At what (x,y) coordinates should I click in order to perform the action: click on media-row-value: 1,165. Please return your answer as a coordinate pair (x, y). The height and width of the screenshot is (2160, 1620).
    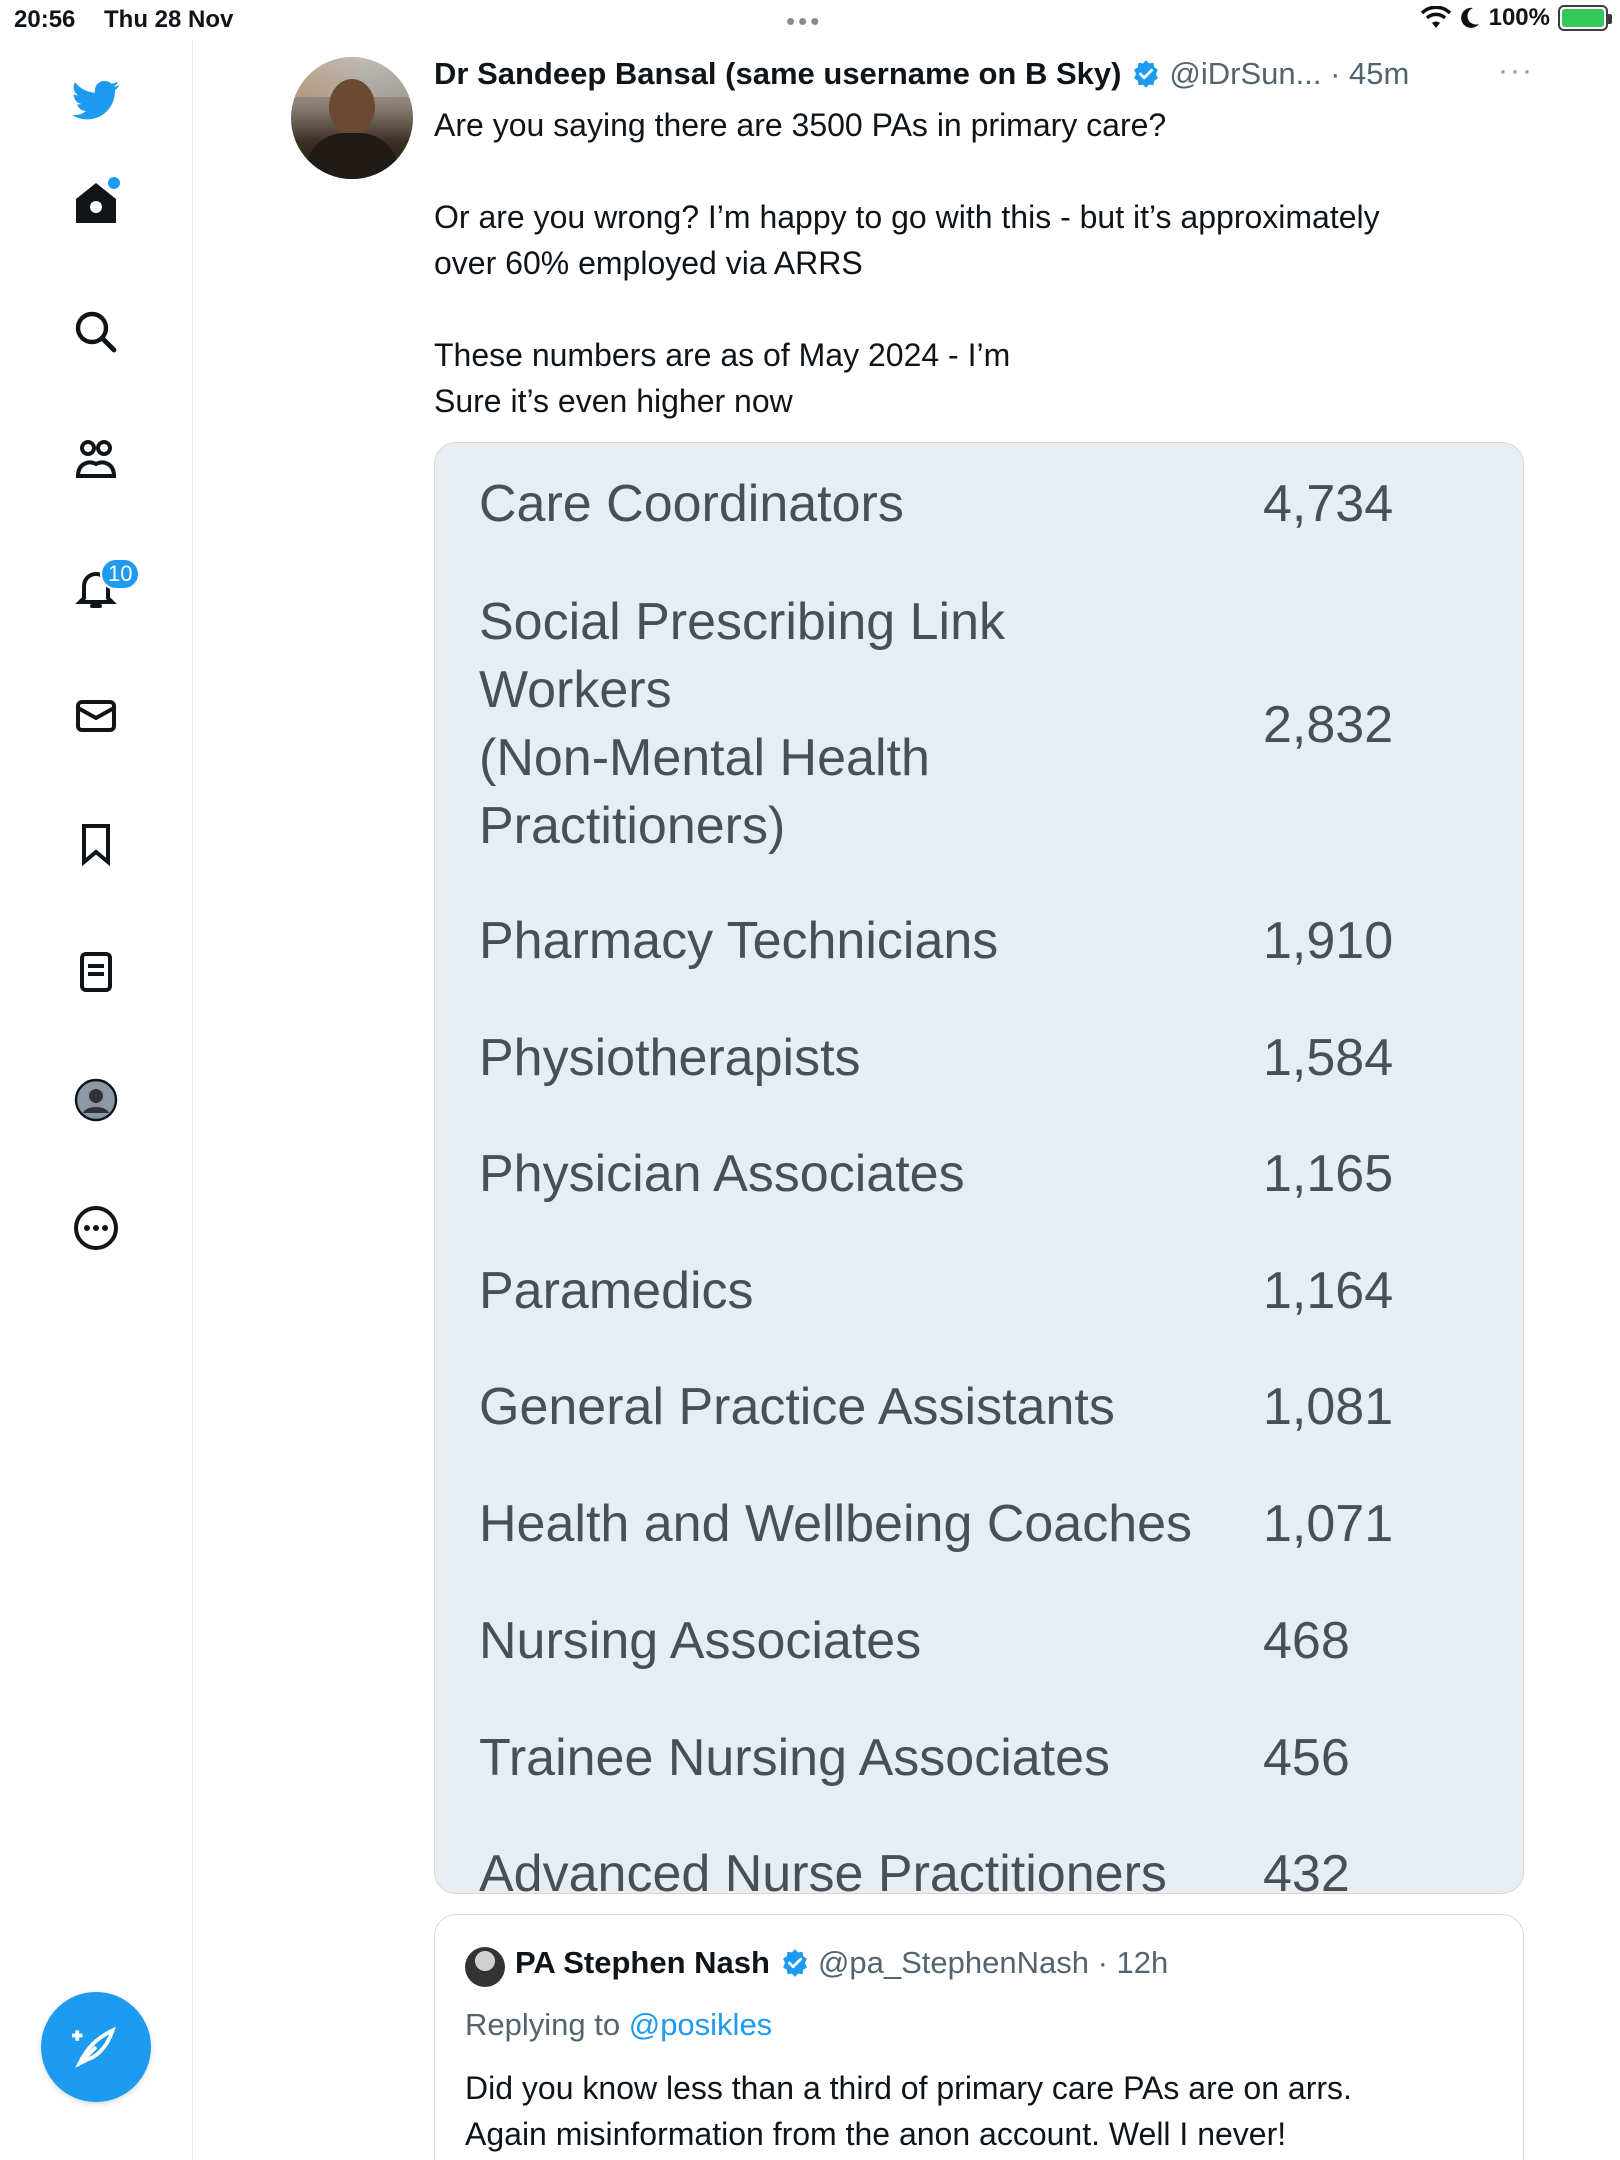
    Looking at the image, I should click on (1328, 1174).